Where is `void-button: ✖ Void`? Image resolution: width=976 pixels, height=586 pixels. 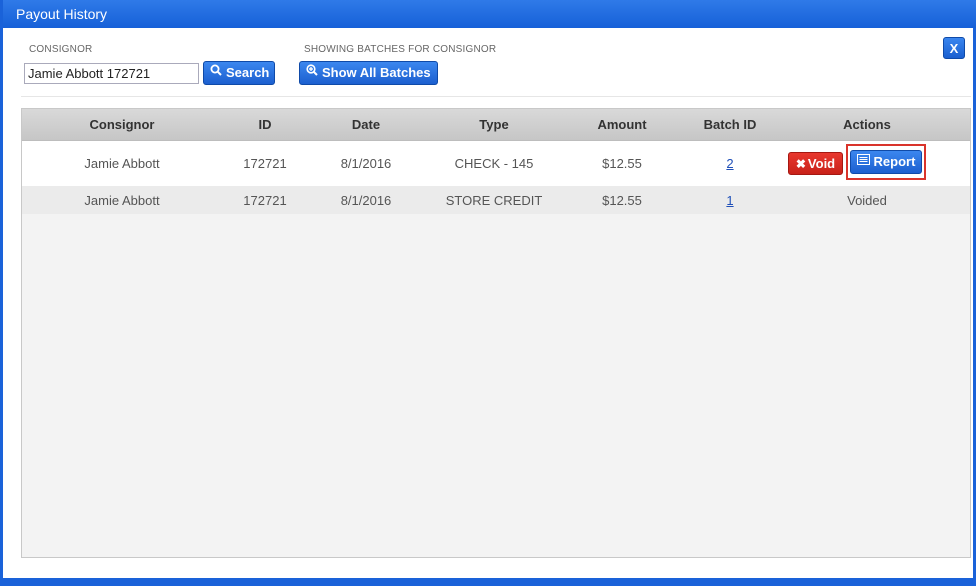
void-button: ✖ Void is located at coordinates (815, 163).